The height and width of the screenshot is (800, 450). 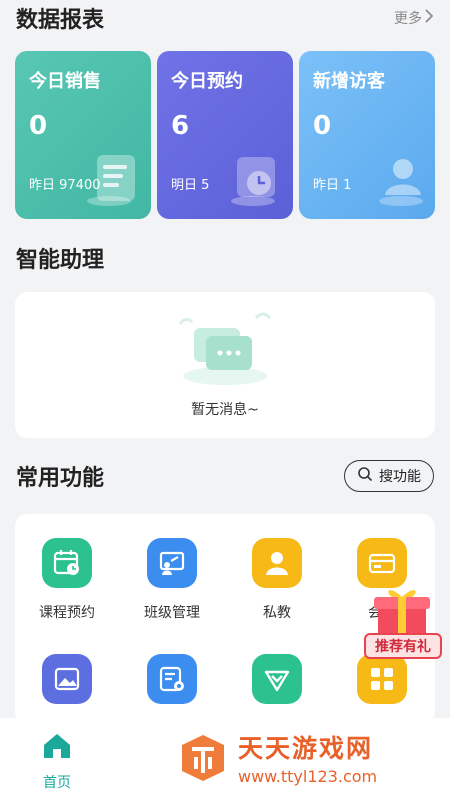 I want to click on func-course-booking: 课程预约, so click(x=67, y=580).